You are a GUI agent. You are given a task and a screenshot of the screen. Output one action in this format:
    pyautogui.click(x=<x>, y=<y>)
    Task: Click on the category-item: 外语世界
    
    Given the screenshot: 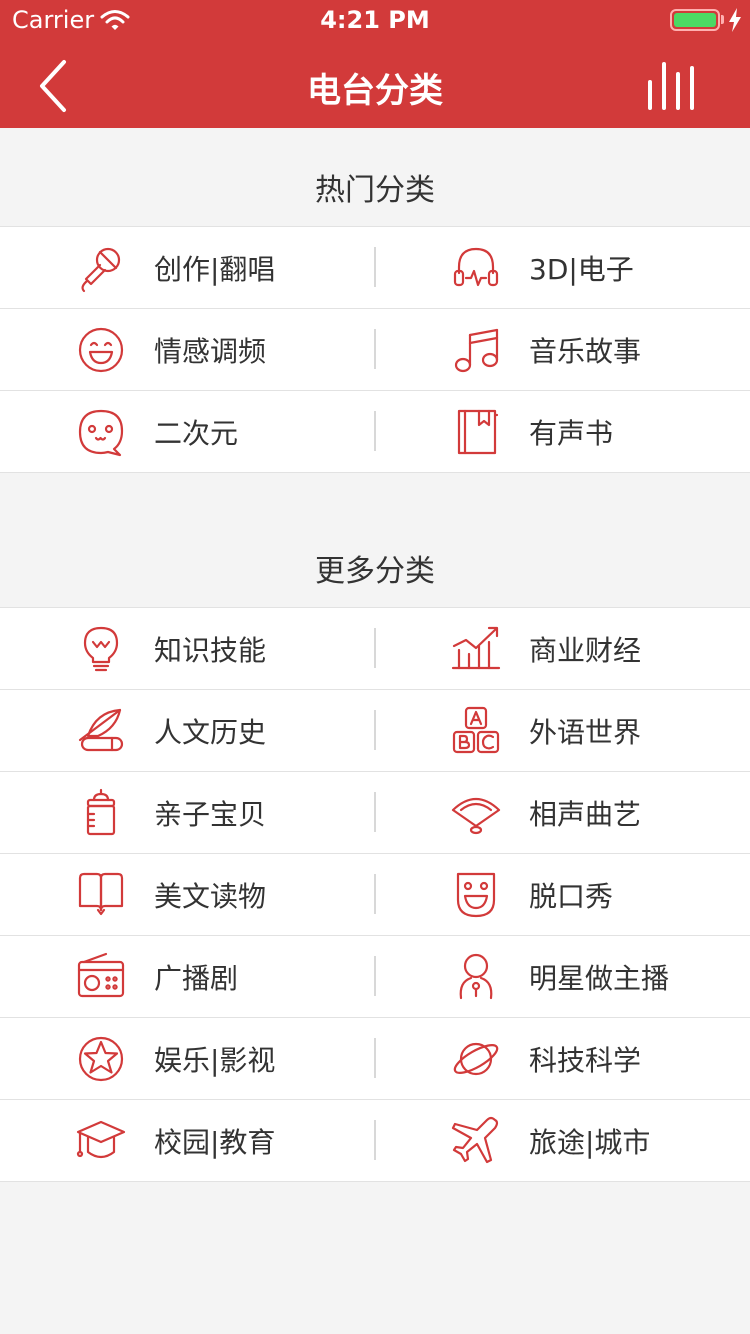 What is the action you would take?
    pyautogui.click(x=562, y=730)
    